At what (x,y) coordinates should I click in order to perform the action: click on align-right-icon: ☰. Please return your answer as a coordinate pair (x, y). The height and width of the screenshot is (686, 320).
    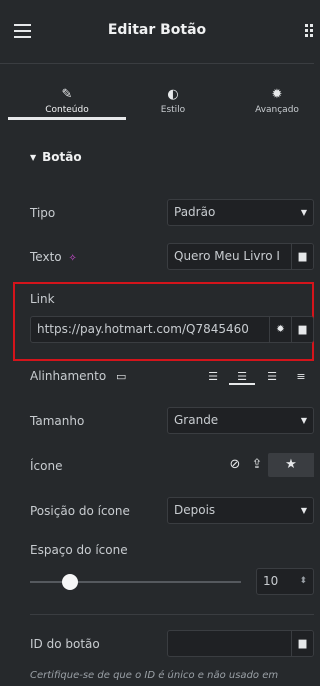
    Looking at the image, I should click on (272, 377).